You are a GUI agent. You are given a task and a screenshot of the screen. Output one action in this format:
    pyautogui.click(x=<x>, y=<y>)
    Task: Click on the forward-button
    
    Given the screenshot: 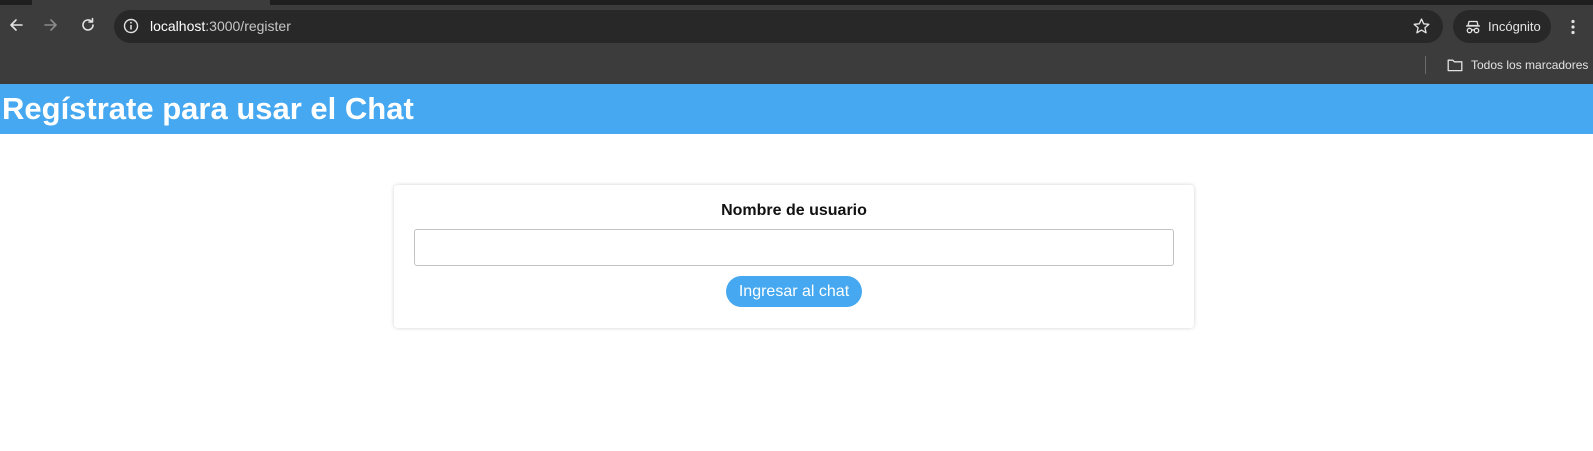 What is the action you would take?
    pyautogui.click(x=51, y=25)
    